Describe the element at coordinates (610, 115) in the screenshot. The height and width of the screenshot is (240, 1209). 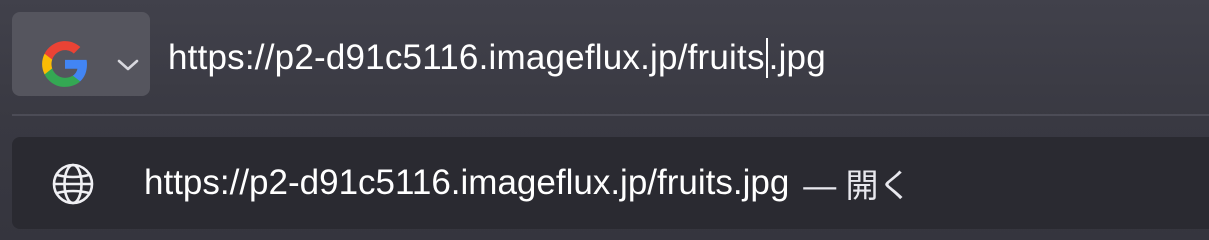
I see `divider` at that location.